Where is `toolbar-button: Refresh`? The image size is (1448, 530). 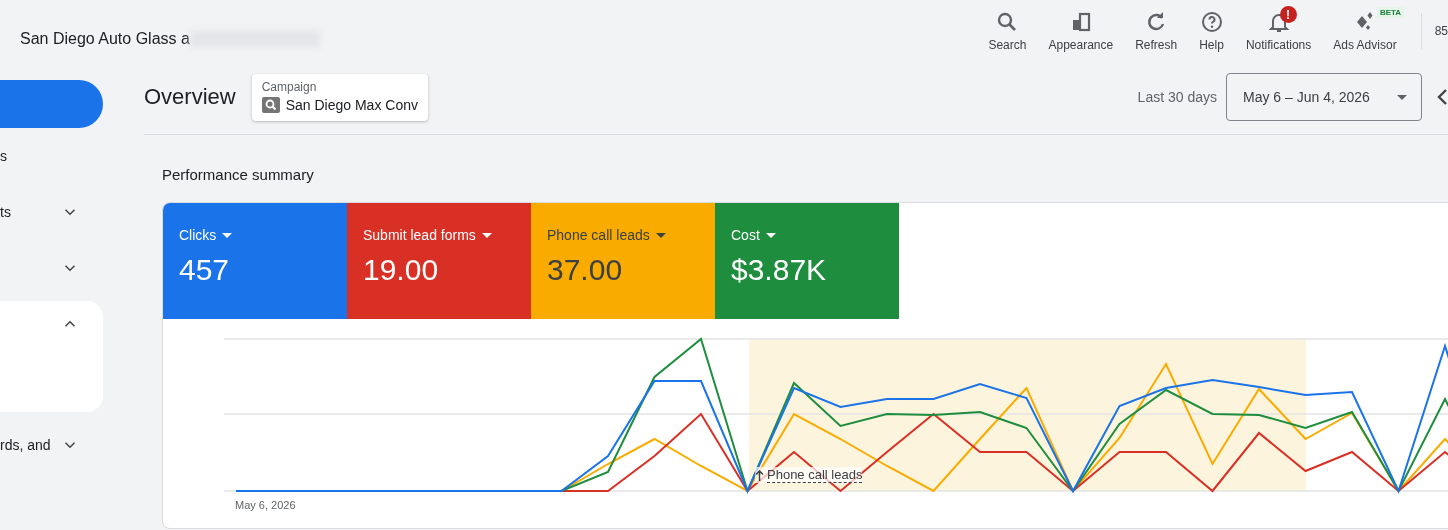 toolbar-button: Refresh is located at coordinates (1156, 31).